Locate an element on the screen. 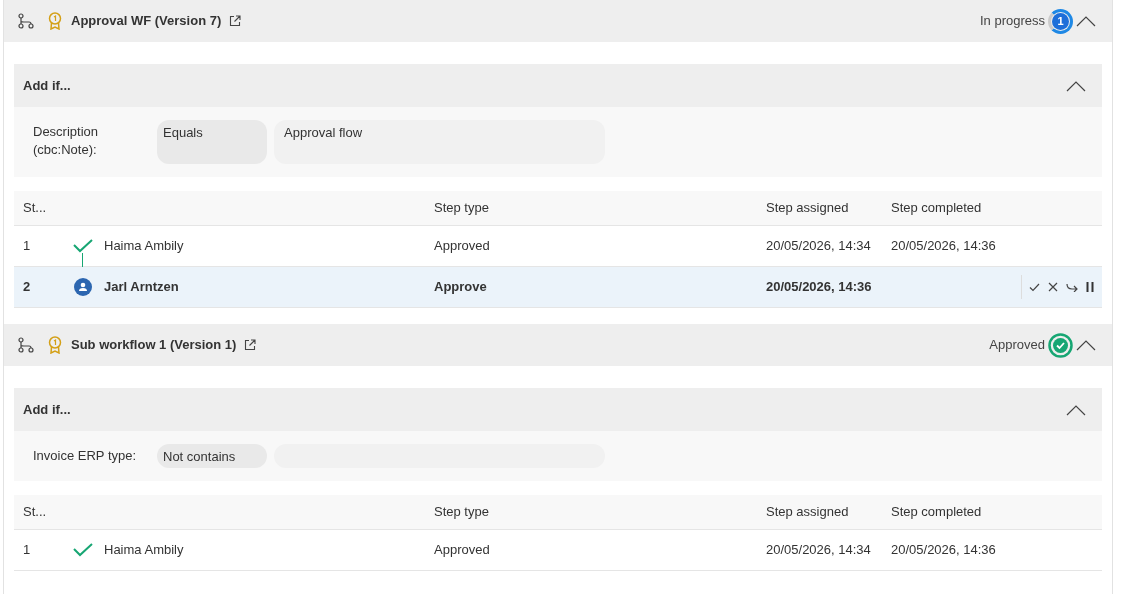  step-type: Approve is located at coordinates (461, 287).